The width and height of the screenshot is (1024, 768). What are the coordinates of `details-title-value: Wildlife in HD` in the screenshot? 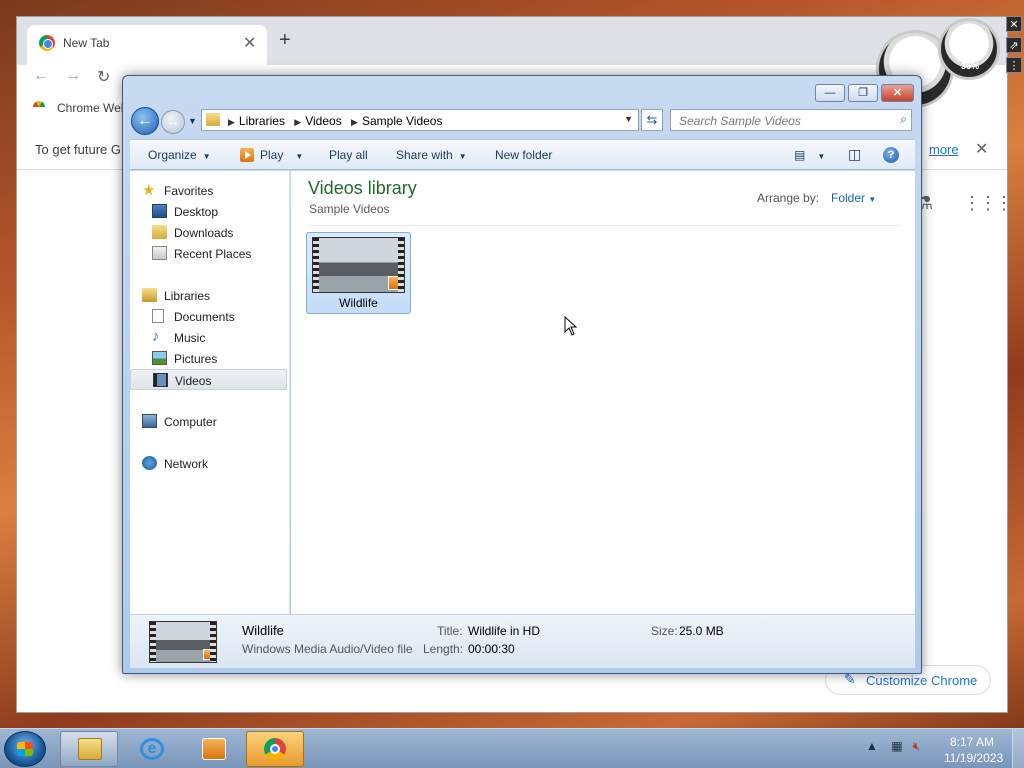 It's located at (504, 631).